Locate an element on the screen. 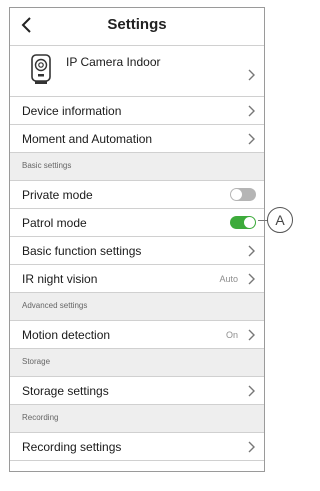 The width and height of the screenshot is (320, 491). recording-settings-label: Recording settings is located at coordinates (72, 447).